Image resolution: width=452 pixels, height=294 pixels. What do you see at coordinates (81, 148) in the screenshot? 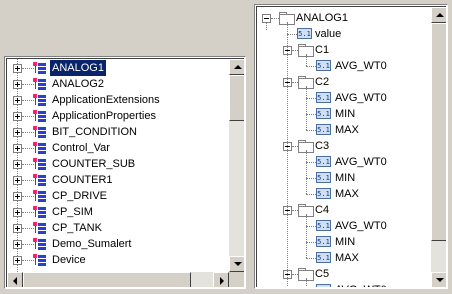
I see `tree-item-label: Control_Var` at bounding box center [81, 148].